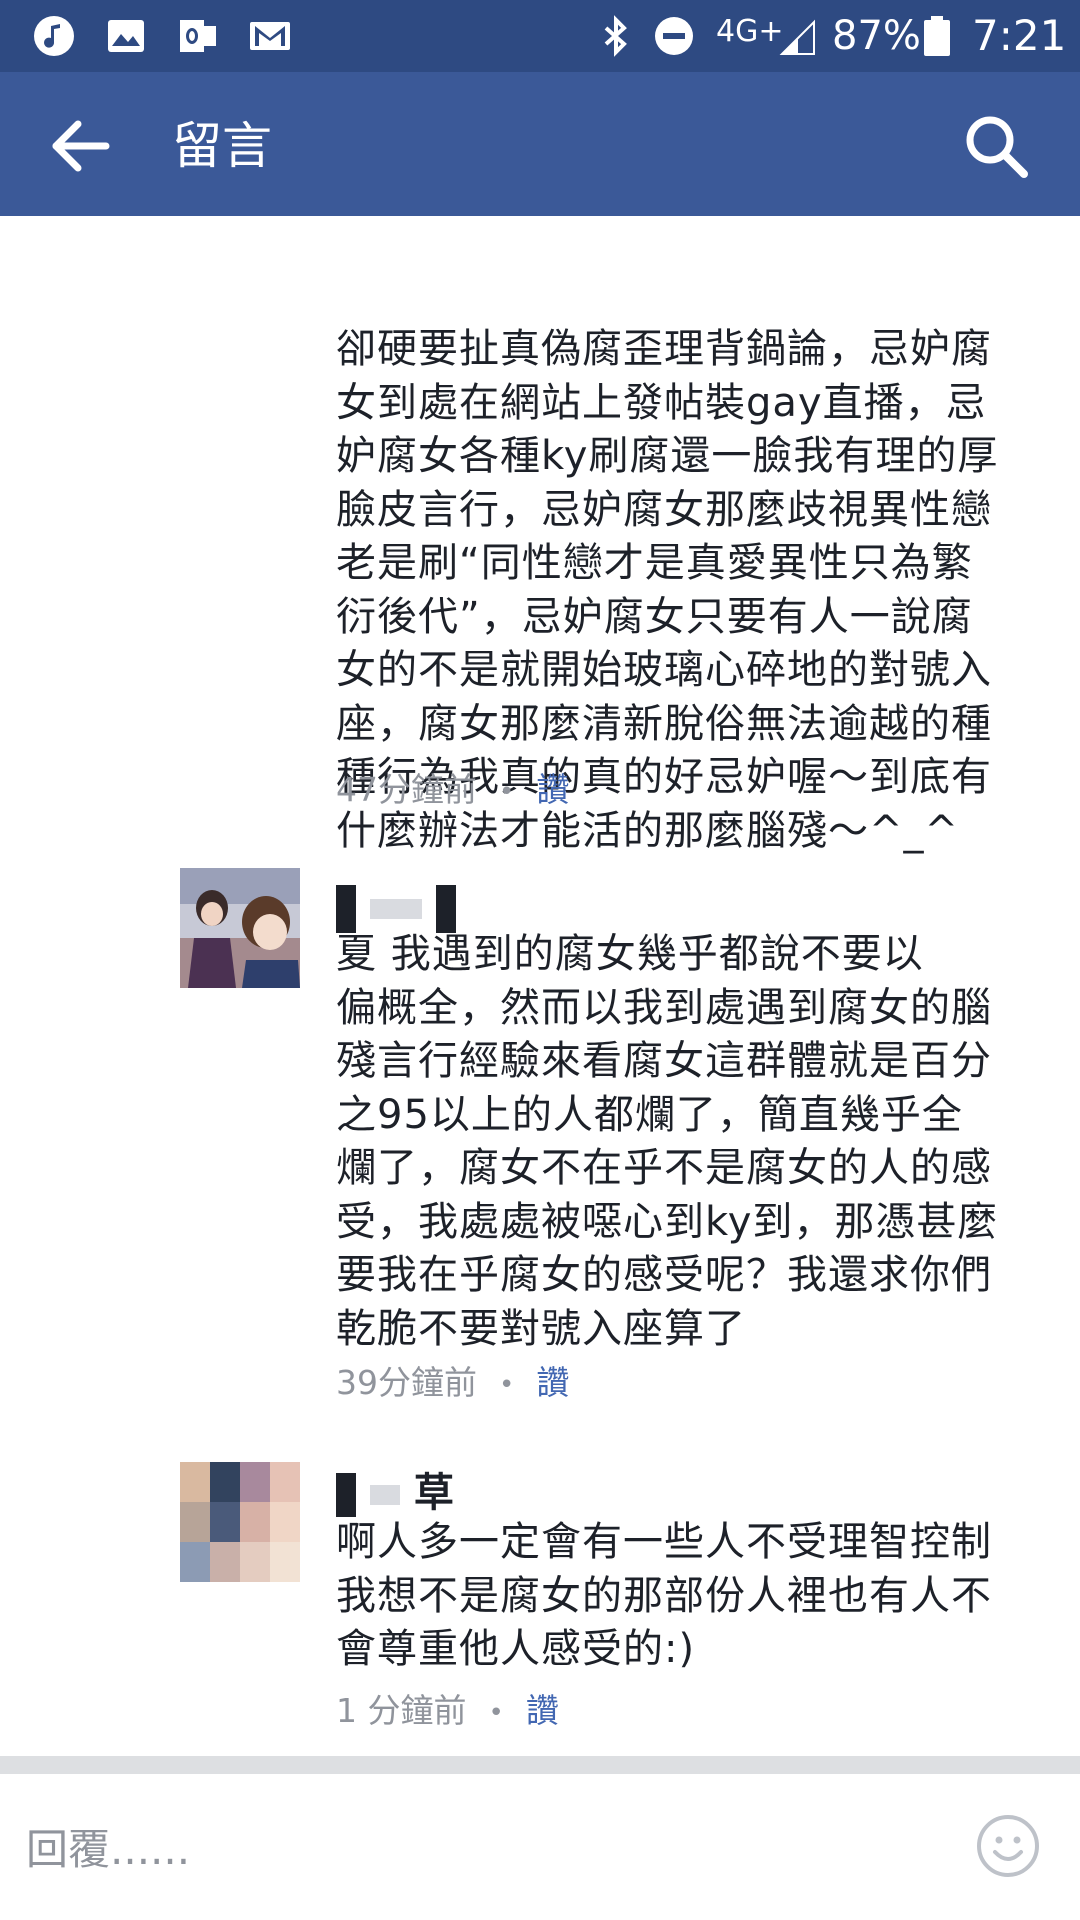 This screenshot has height=1920, width=1080. I want to click on comment-meta: 1 分鐘前 • 讚, so click(447, 1712).